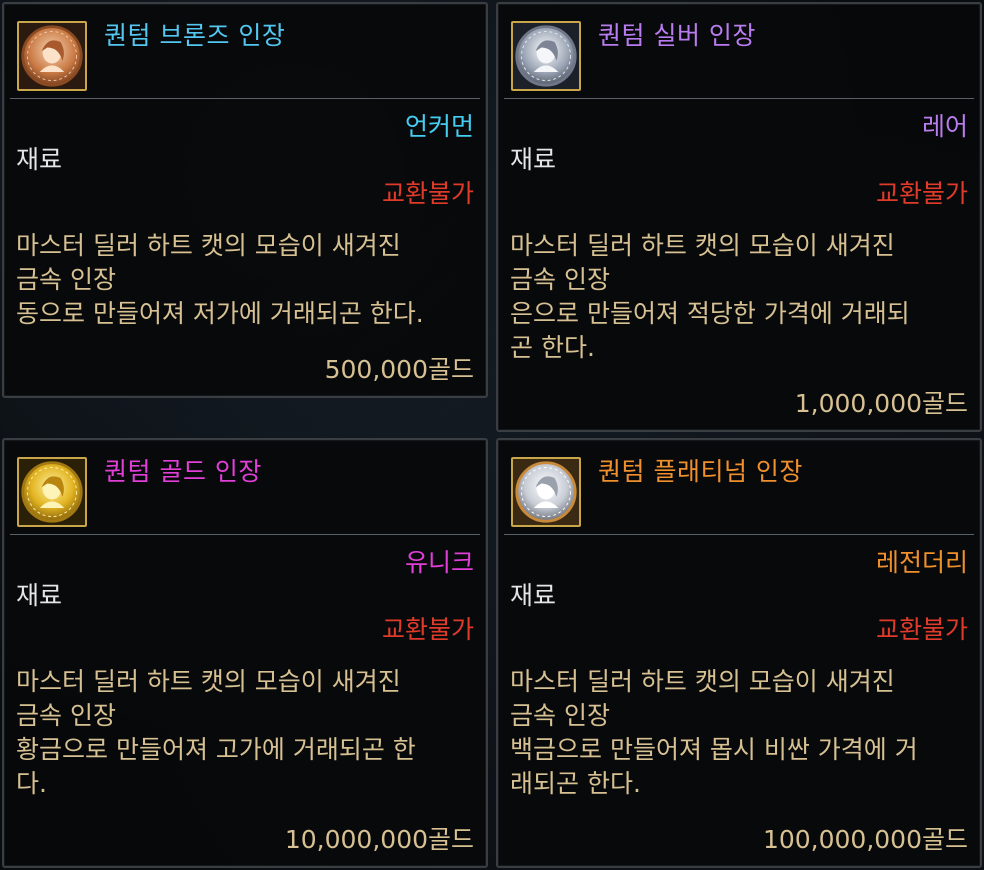 The height and width of the screenshot is (870, 984). What do you see at coordinates (220, 313) in the screenshot?
I see `description-line: 동으로 만들어져 저가에 거래되곤 한다.` at bounding box center [220, 313].